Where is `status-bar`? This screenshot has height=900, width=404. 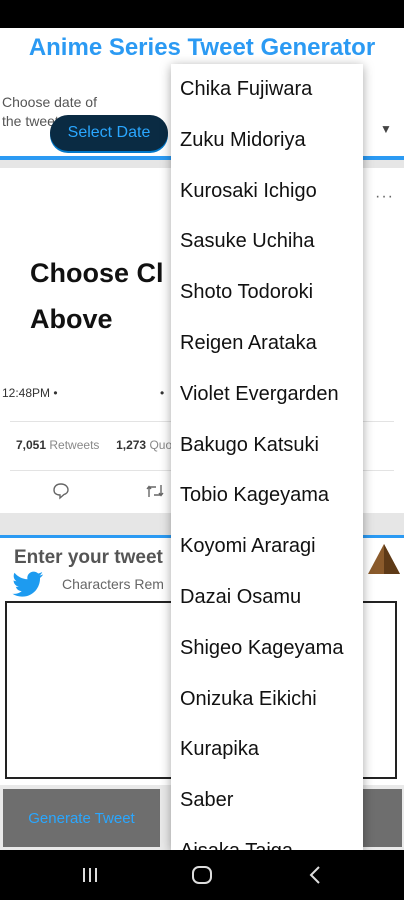 status-bar is located at coordinates (202, 14).